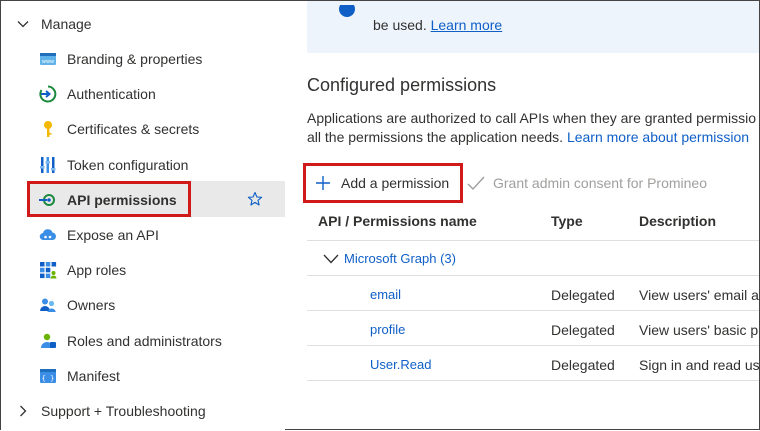 Image resolution: width=760 pixels, height=431 pixels. I want to click on info-banner-text: be used. Learn more, so click(438, 25).